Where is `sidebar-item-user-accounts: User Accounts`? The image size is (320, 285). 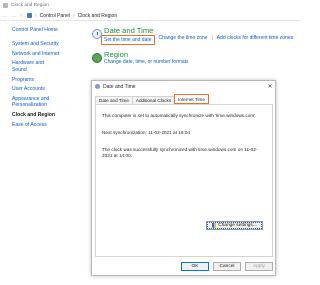
sidebar-item-user-accounts: User Accounts is located at coordinates (30, 89).